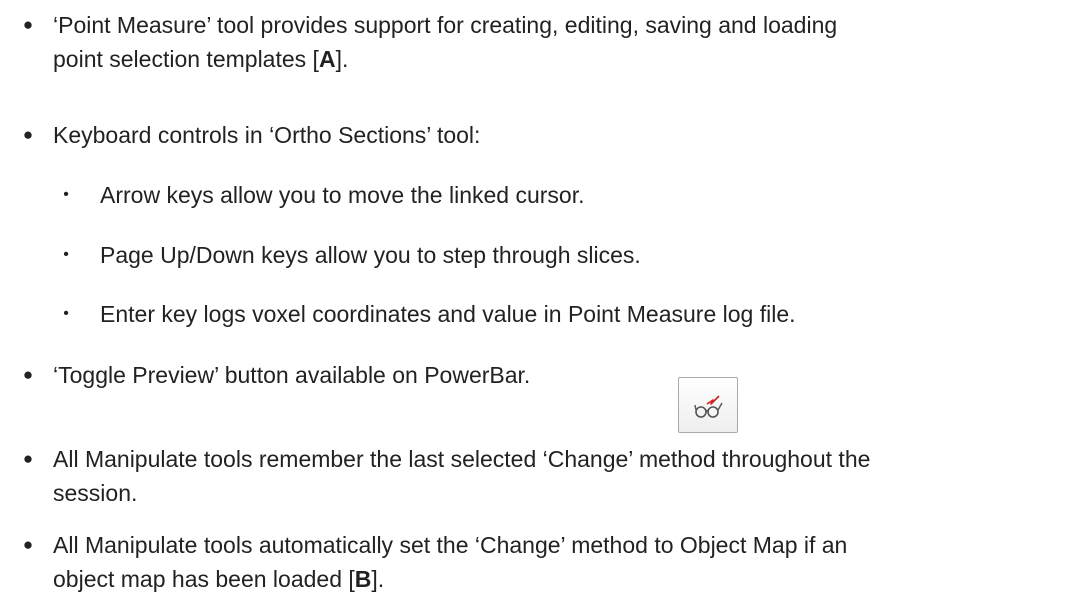 This screenshot has width=1087, height=609. Describe the element at coordinates (186, 59) in the screenshot. I see `text-fragment: point selection templates [` at that location.